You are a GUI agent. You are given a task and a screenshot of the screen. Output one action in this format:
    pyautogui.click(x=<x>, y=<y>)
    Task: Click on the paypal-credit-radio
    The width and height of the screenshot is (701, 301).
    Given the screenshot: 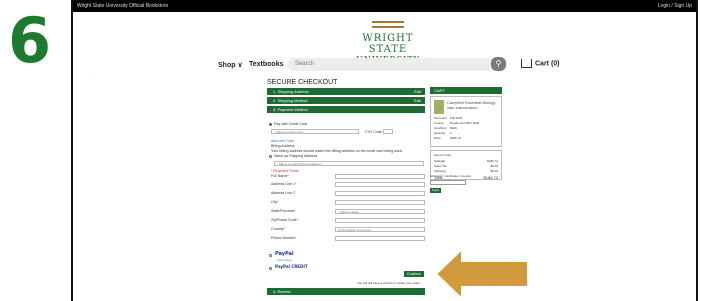 What is the action you would take?
    pyautogui.click(x=270, y=268)
    